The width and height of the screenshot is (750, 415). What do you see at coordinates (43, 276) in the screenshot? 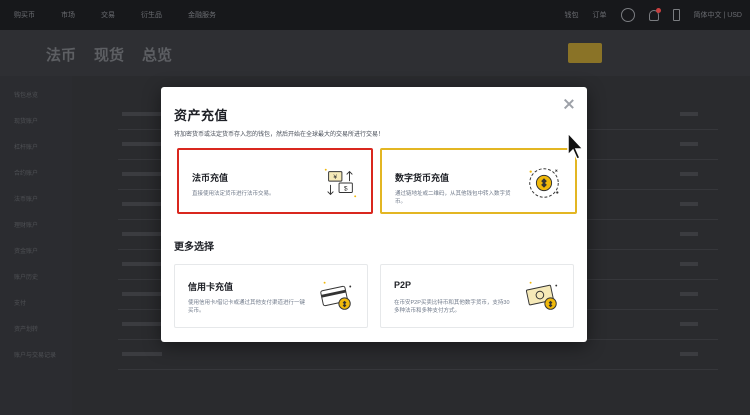
I see `sidebar-item-history: 账户历史` at bounding box center [43, 276].